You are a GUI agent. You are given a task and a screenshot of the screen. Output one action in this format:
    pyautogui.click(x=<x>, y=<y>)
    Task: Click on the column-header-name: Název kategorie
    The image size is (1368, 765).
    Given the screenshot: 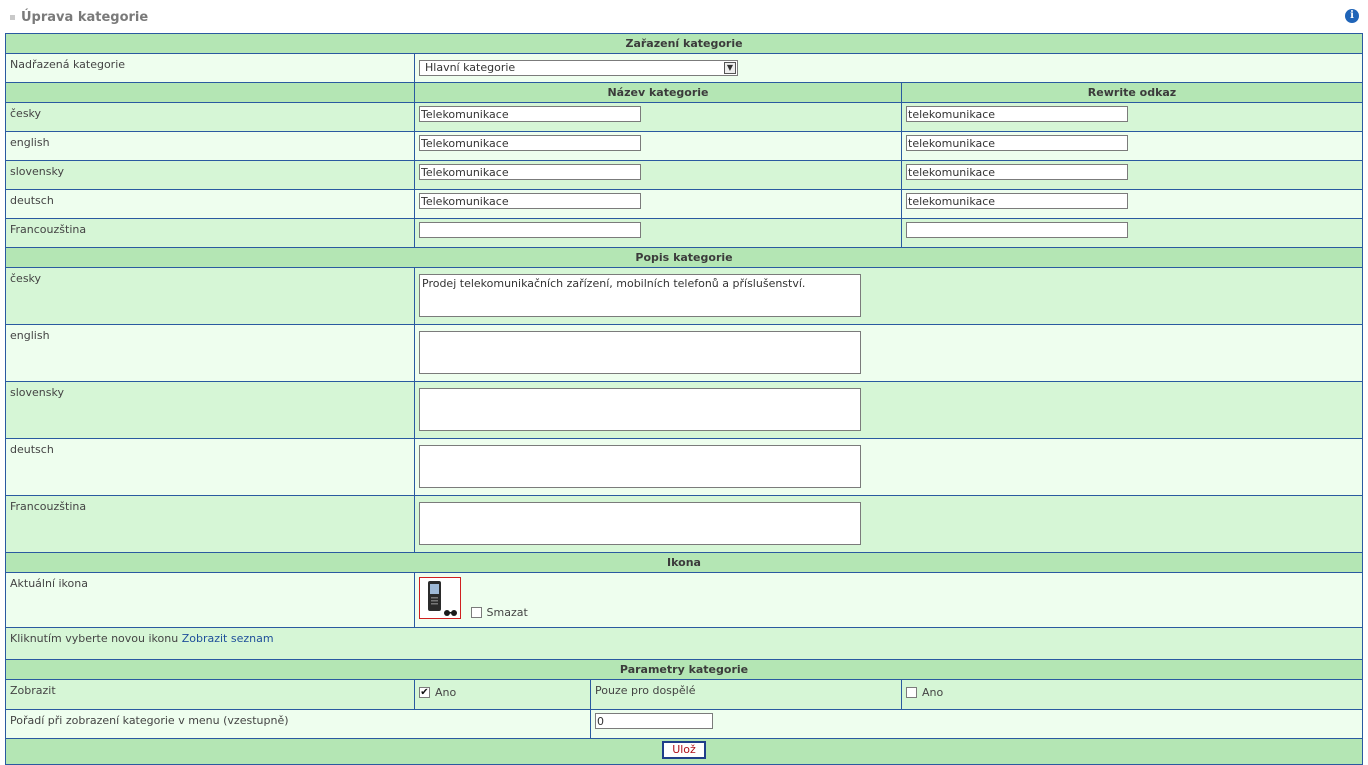 What is the action you would take?
    pyautogui.click(x=658, y=92)
    